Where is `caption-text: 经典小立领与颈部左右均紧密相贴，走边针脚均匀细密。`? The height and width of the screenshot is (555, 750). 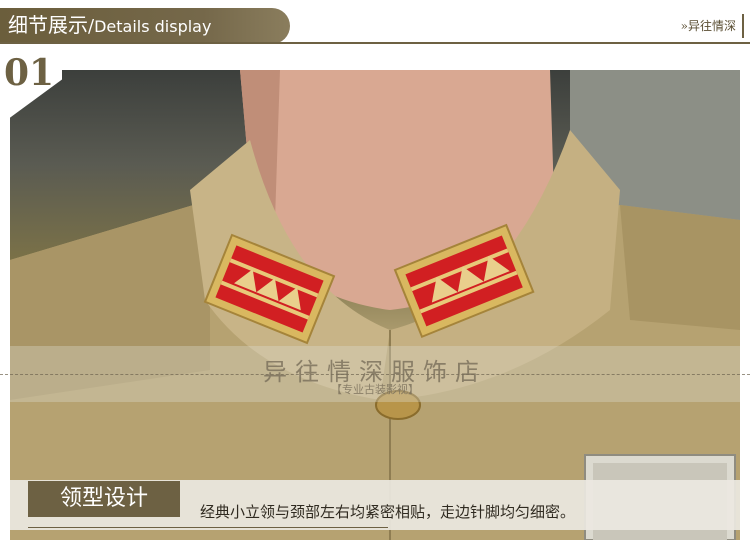 caption-text: 经典小立领与颈部左右均紧密相贴，走边针脚均匀细密。 is located at coordinates (388, 512).